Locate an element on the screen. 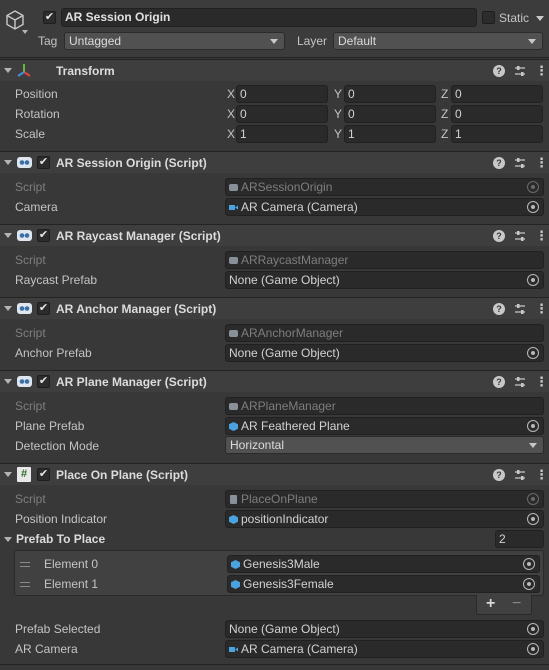 The width and height of the screenshot is (549, 670). position-x-field: 0 is located at coordinates (282, 94).